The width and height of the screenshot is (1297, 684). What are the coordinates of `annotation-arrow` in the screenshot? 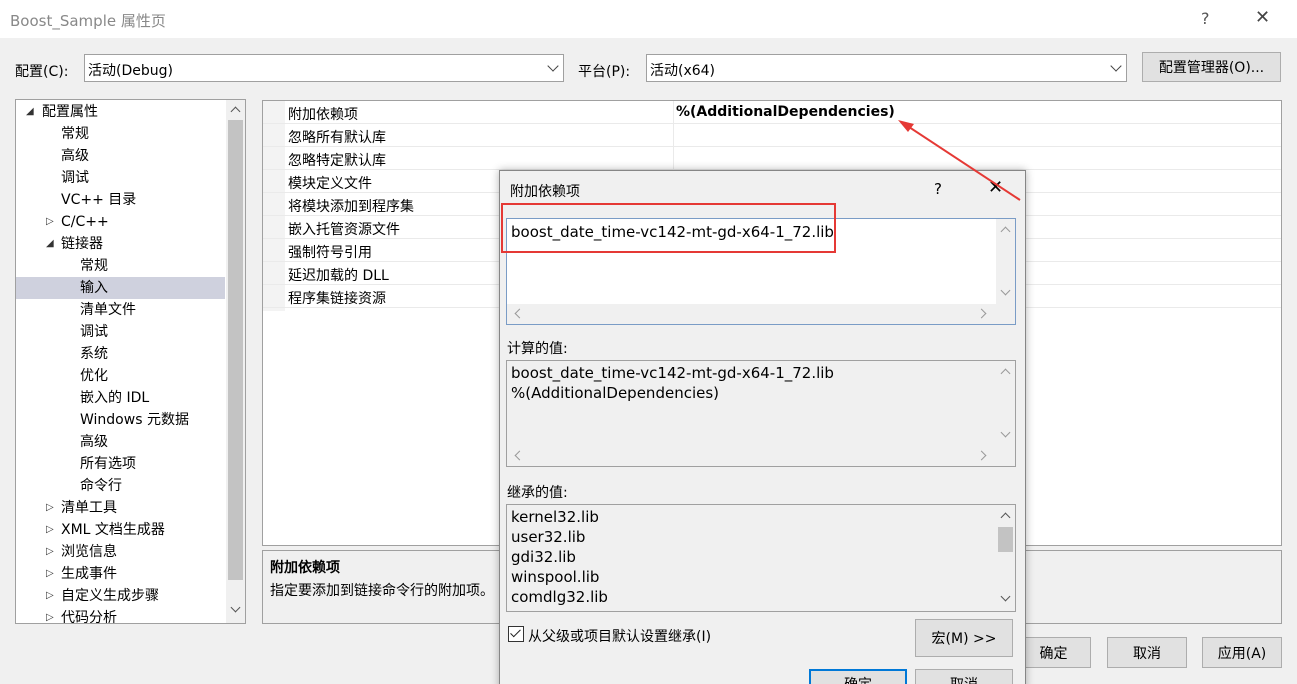 It's located at (959, 160).